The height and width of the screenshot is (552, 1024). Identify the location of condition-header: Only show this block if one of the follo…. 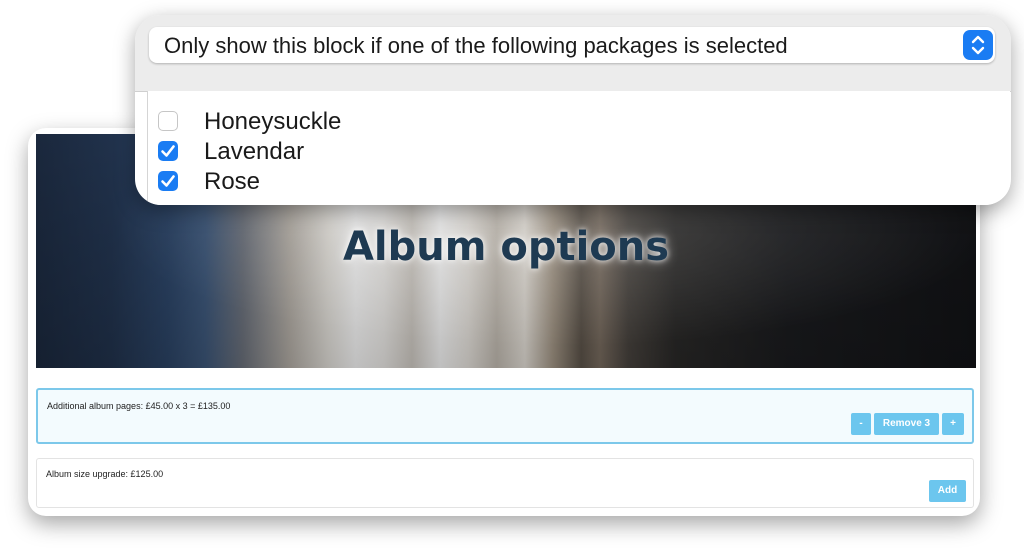
(573, 53).